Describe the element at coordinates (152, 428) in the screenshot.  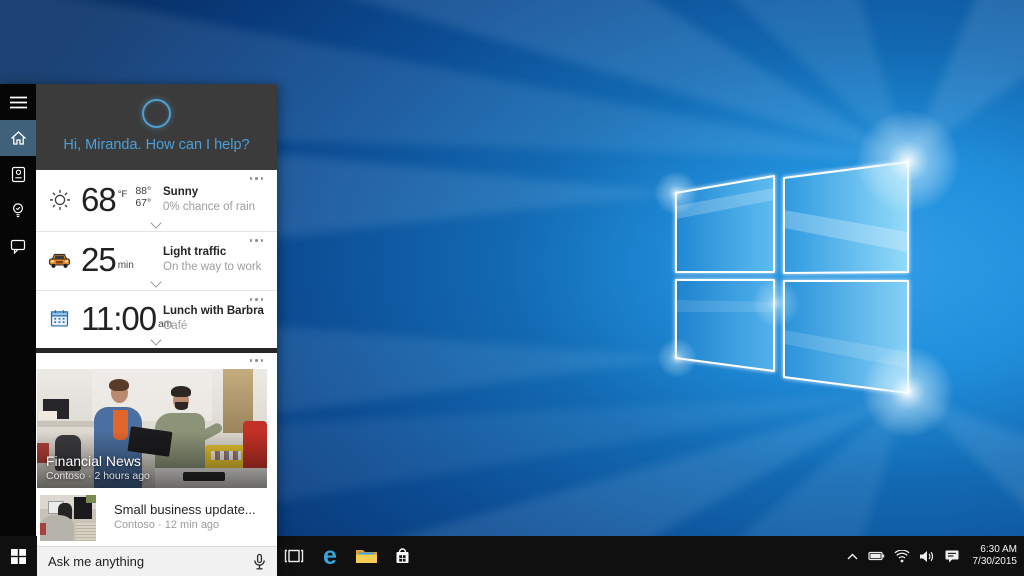
I see `news-photo: Financial News Contoso · 2 hours ago` at that location.